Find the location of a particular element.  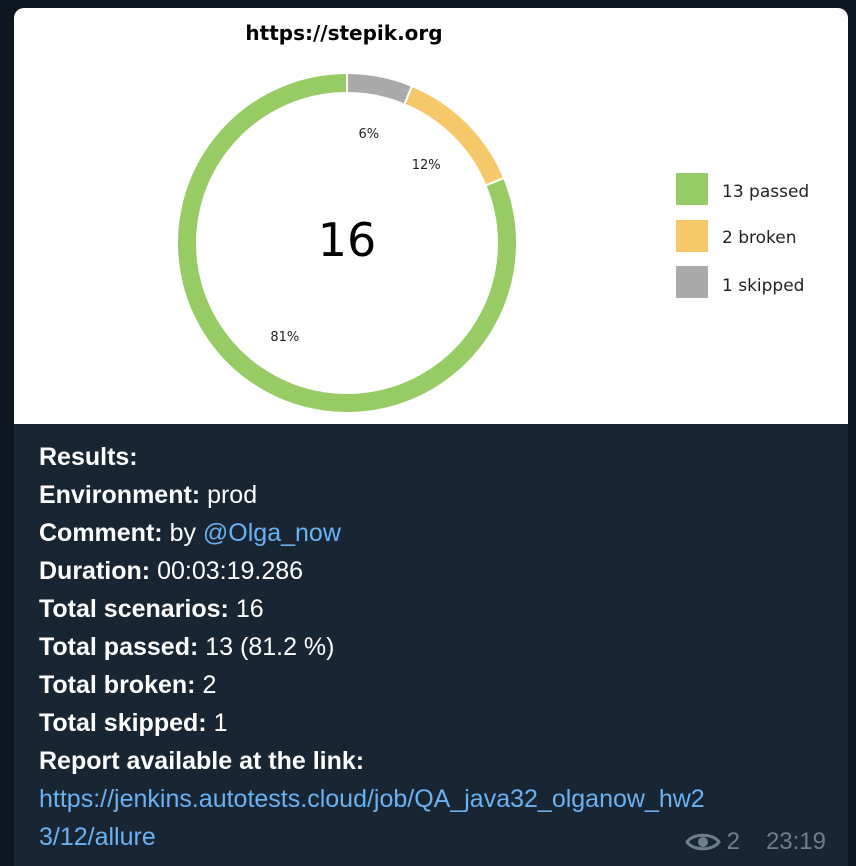

comment-prefix: by is located at coordinates (182, 533).